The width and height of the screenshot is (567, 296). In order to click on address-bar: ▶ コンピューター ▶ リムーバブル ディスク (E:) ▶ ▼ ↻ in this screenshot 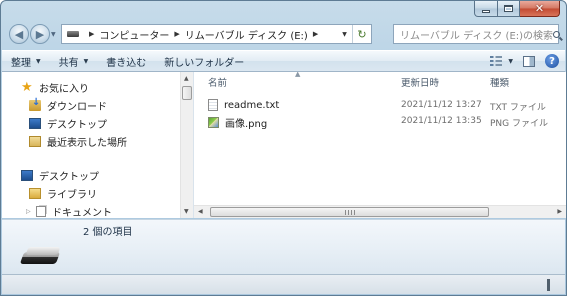, I will do `click(216, 34)`.